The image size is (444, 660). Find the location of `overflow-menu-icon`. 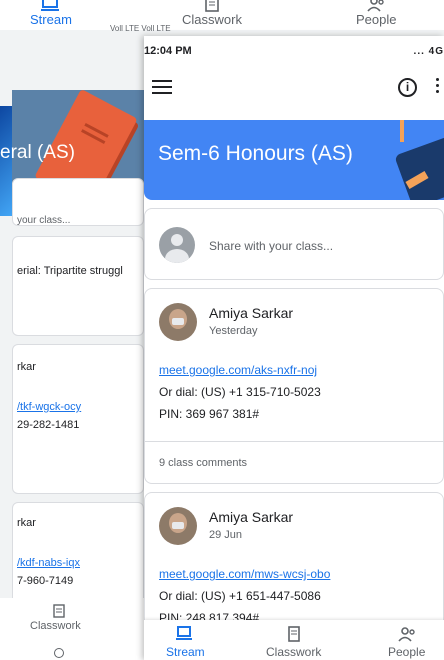

overflow-menu-icon is located at coordinates (437, 87).